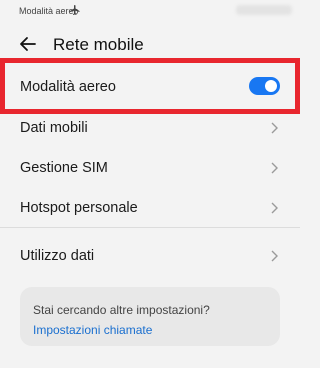 The height and width of the screenshot is (368, 320). What do you see at coordinates (68, 87) in the screenshot?
I see `airplane-mode-label: Modalità aereo` at bounding box center [68, 87].